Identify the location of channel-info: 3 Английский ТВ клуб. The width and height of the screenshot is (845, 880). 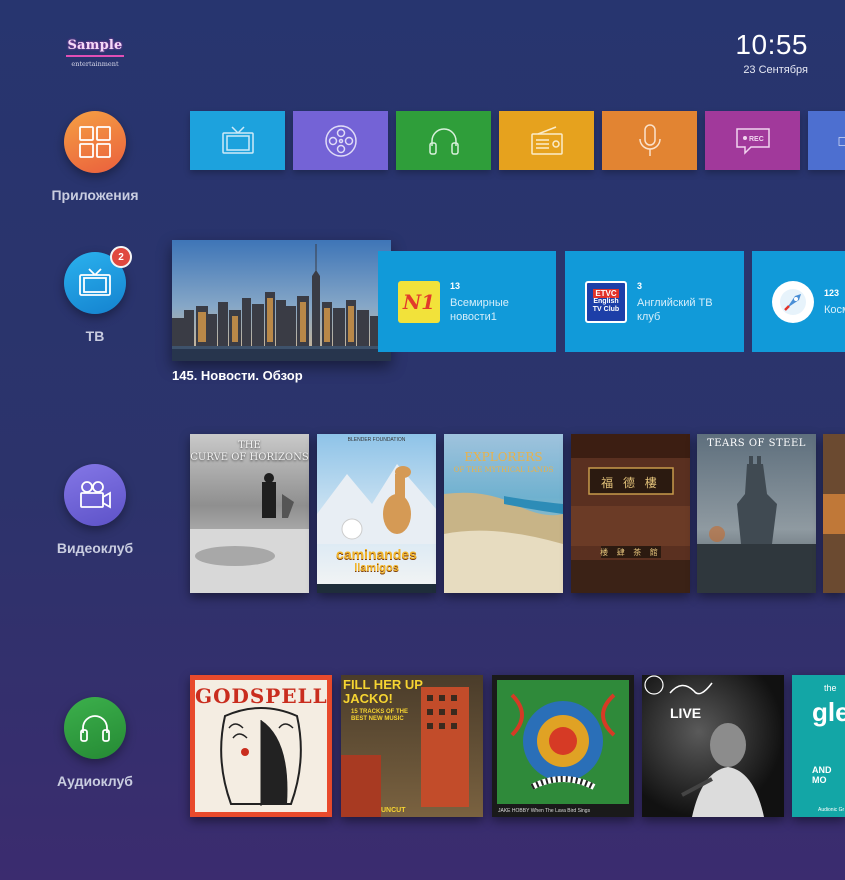
(675, 301).